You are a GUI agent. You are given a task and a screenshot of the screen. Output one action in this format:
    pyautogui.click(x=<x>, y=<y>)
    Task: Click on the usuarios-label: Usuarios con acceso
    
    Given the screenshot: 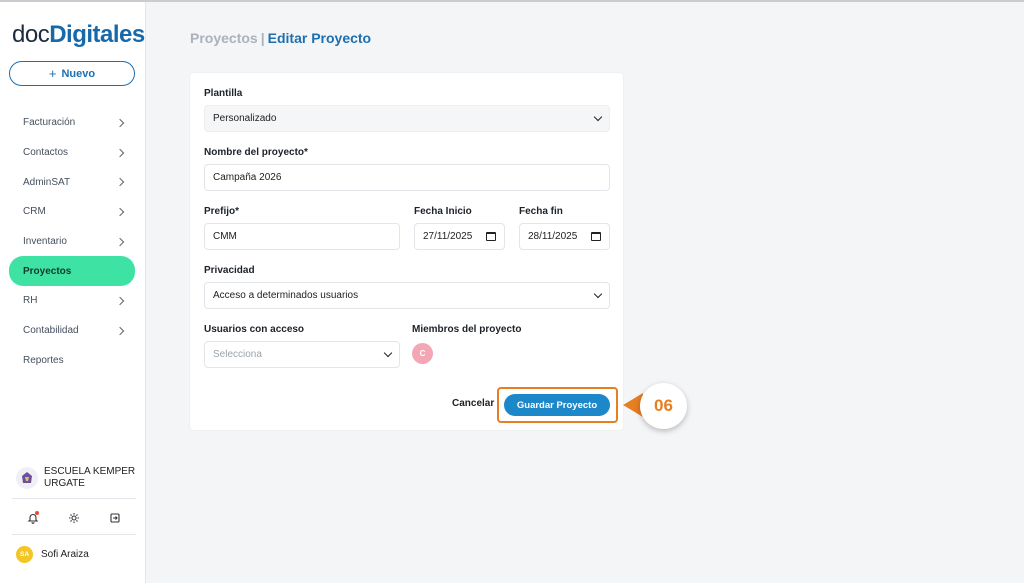 What is the action you would take?
    pyautogui.click(x=254, y=329)
    